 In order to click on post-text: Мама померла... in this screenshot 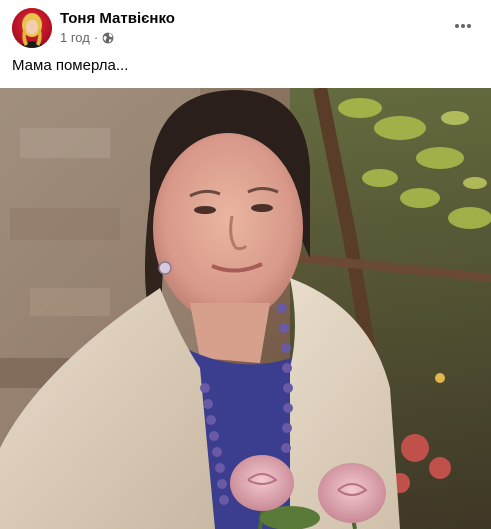, I will do `click(70, 65)`.